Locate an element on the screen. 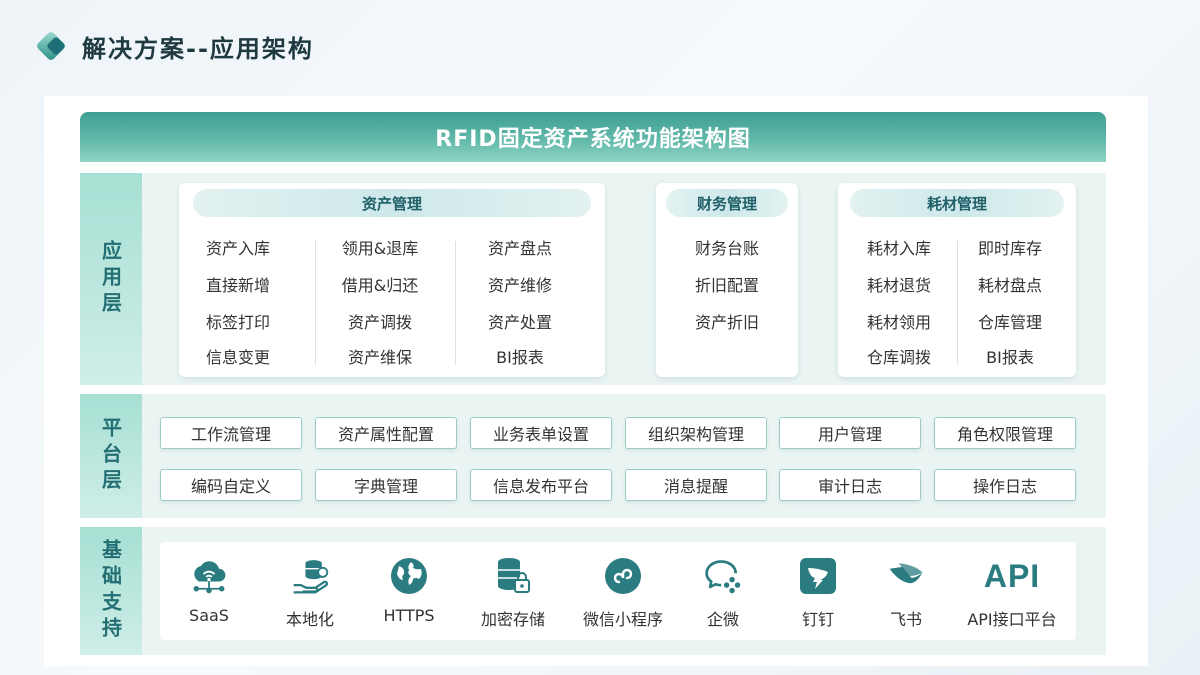 This screenshot has width=1200, height=675. platform-module-button: 字典管理 is located at coordinates (386, 485).